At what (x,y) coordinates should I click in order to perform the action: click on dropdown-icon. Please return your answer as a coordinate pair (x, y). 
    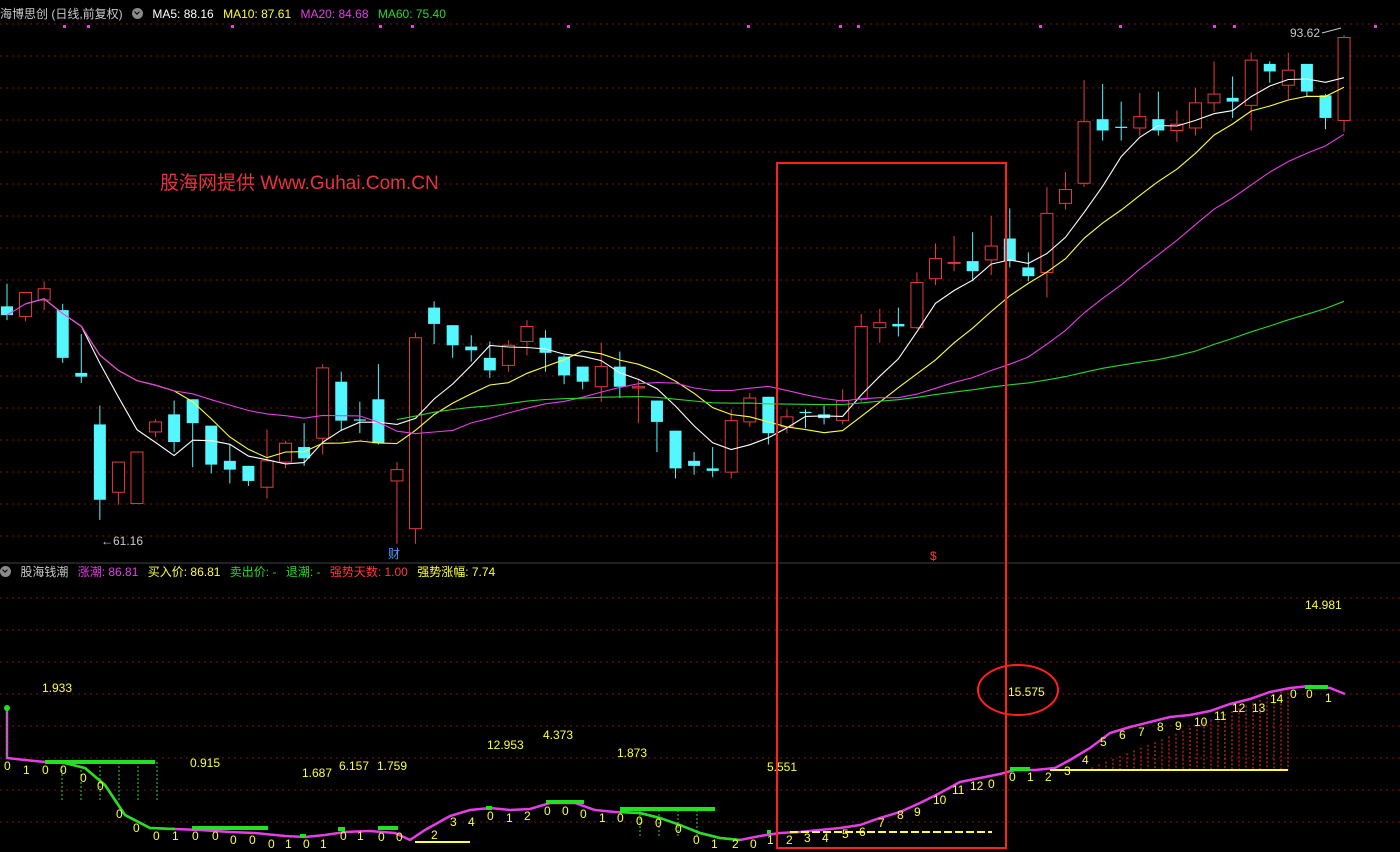
    Looking at the image, I should click on (138, 13).